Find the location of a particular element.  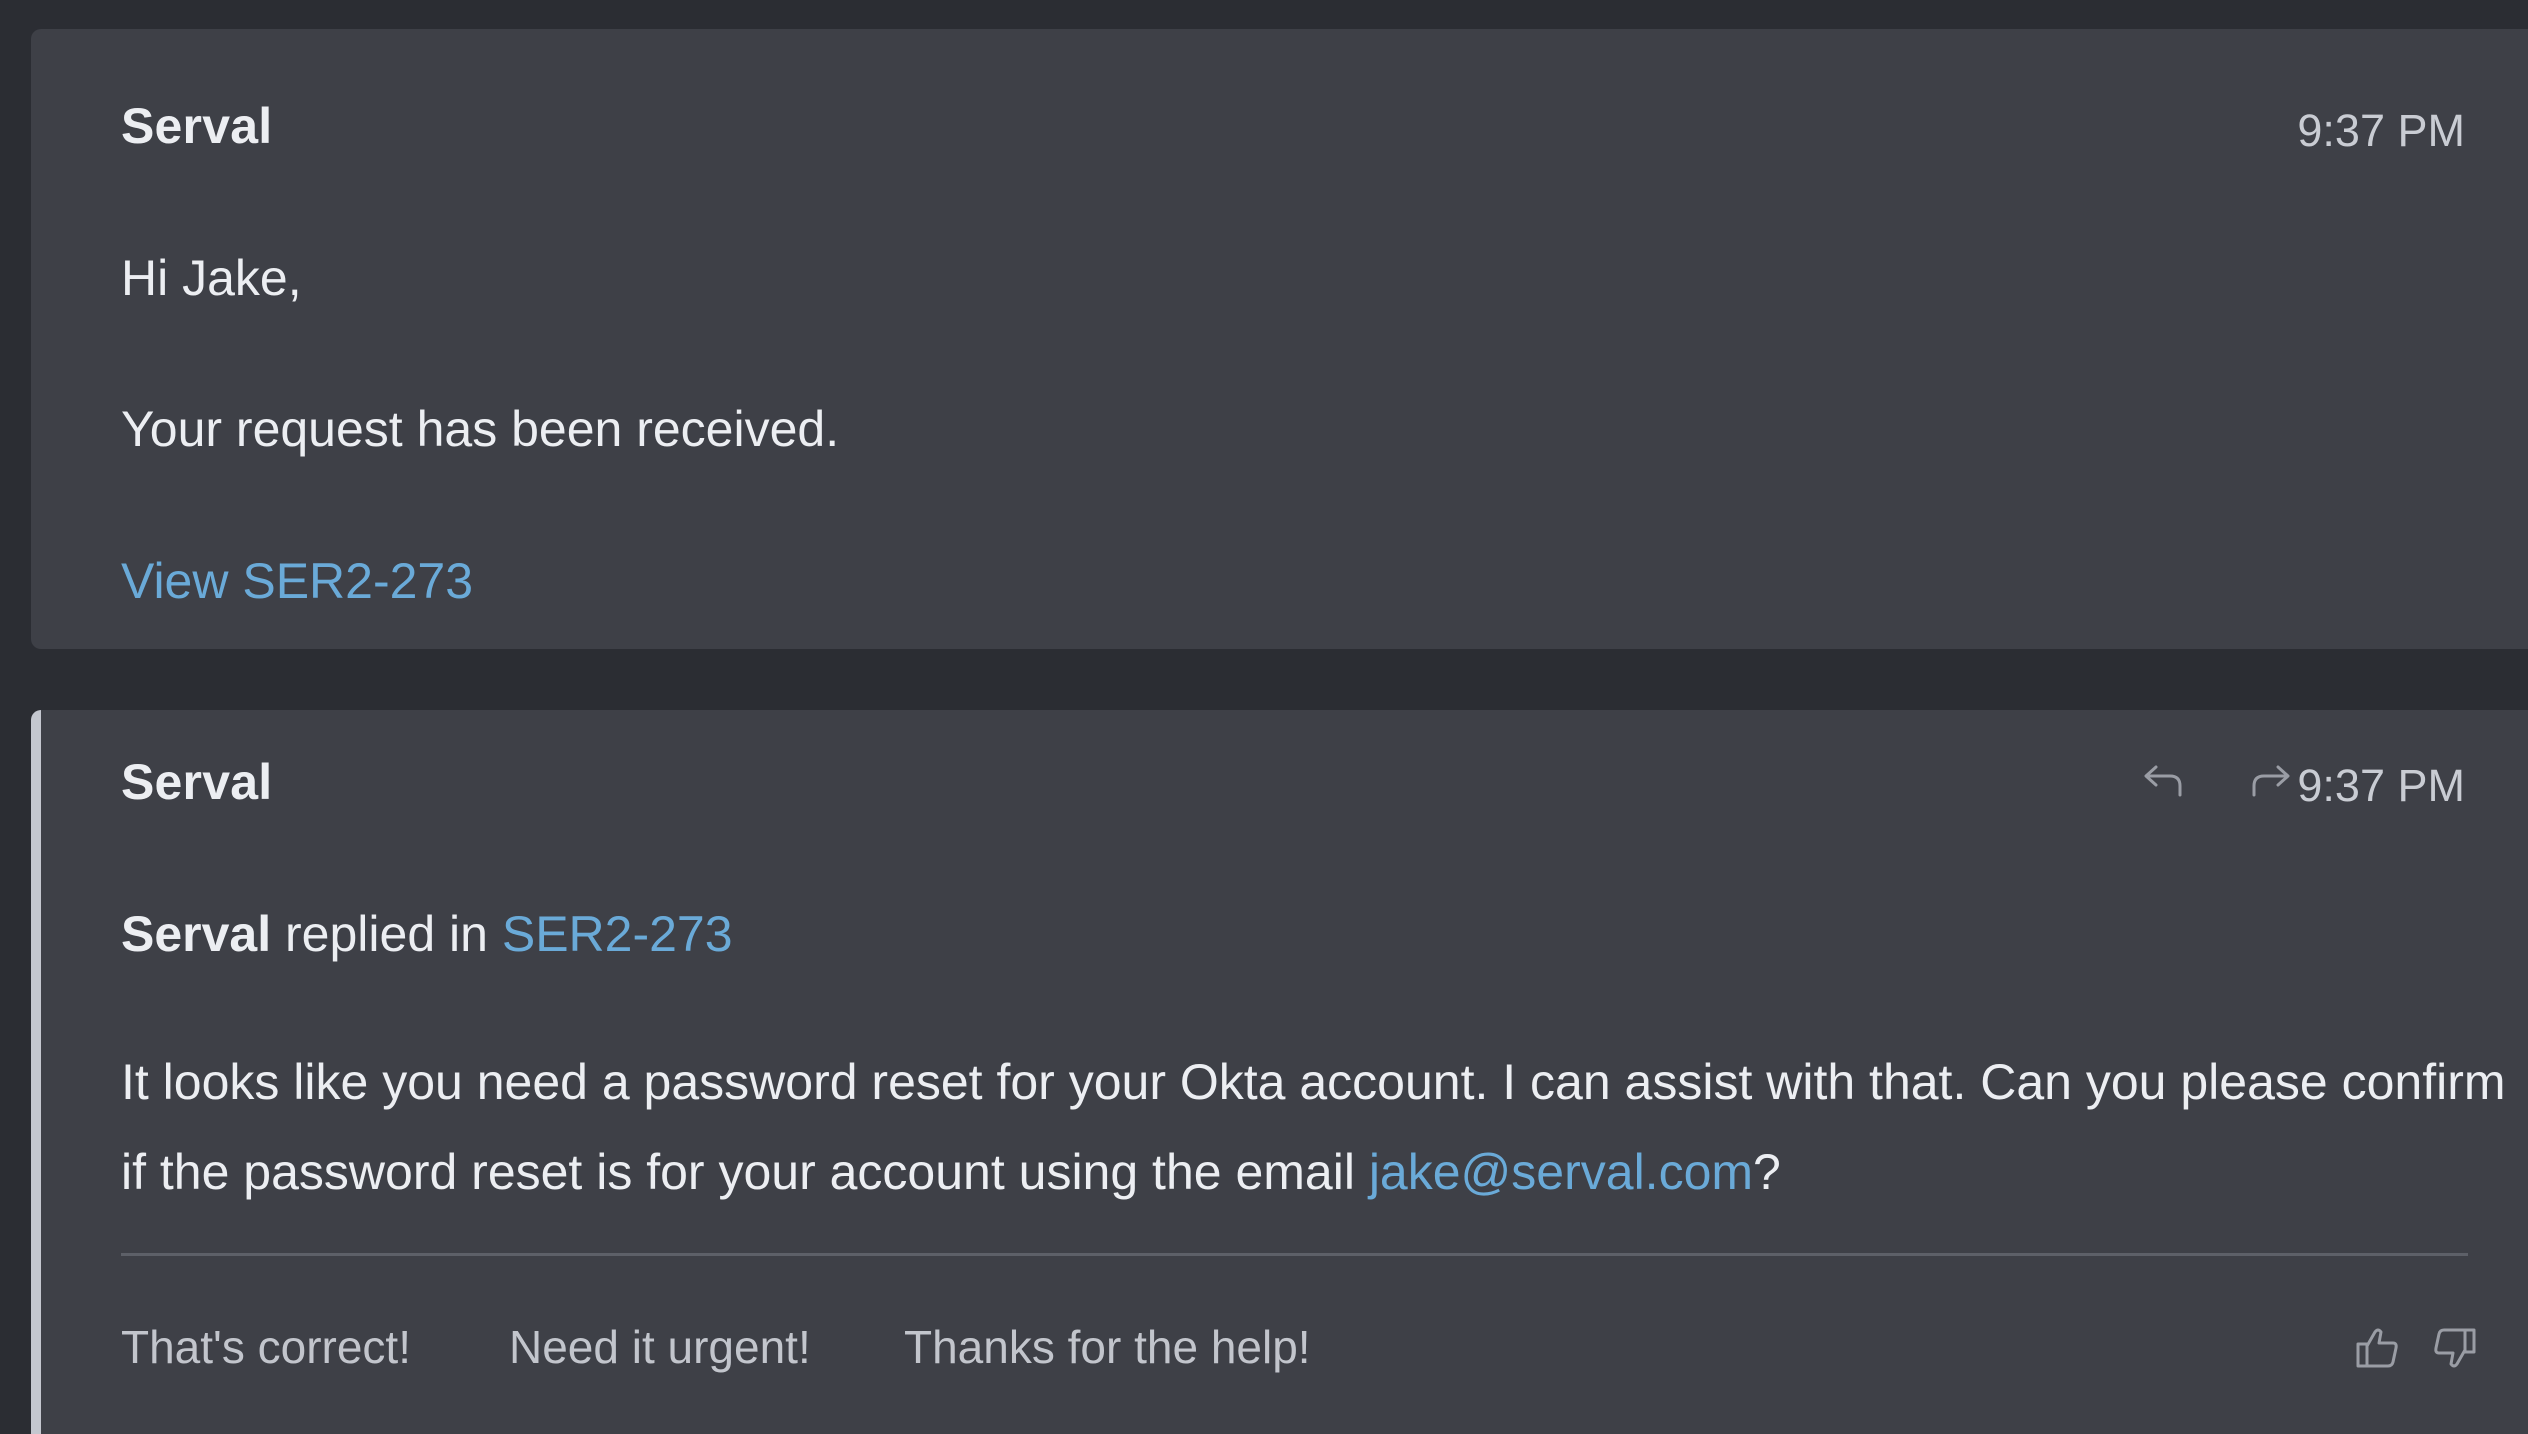

reply-author: Serval is located at coordinates (196, 934).